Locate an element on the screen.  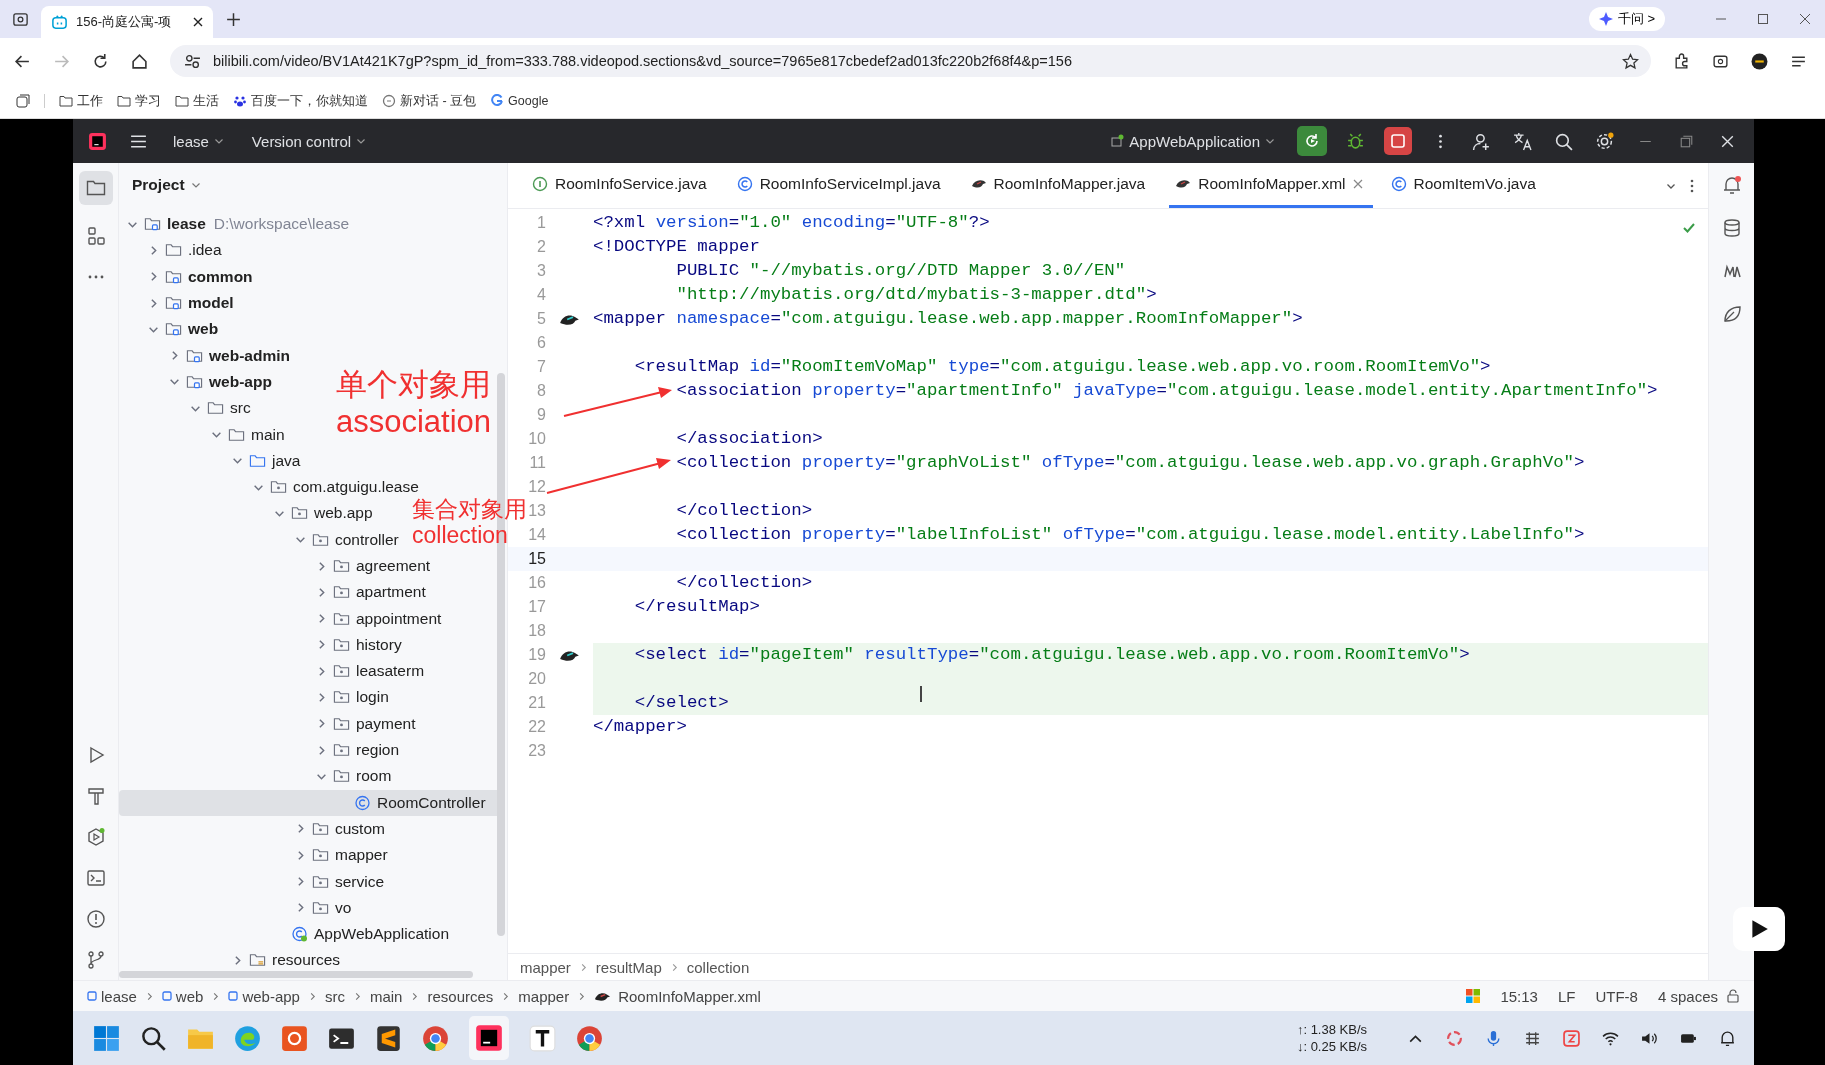
editor-tab: RoomInfoMapper.java is located at coordinates (1066, 185).